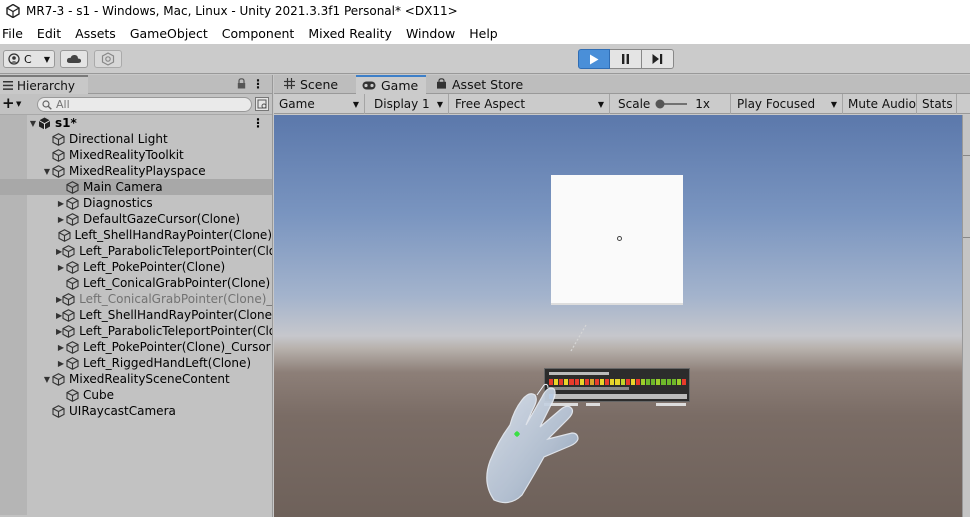 The image size is (970, 517). I want to click on scale-value: 1x, so click(703, 104).